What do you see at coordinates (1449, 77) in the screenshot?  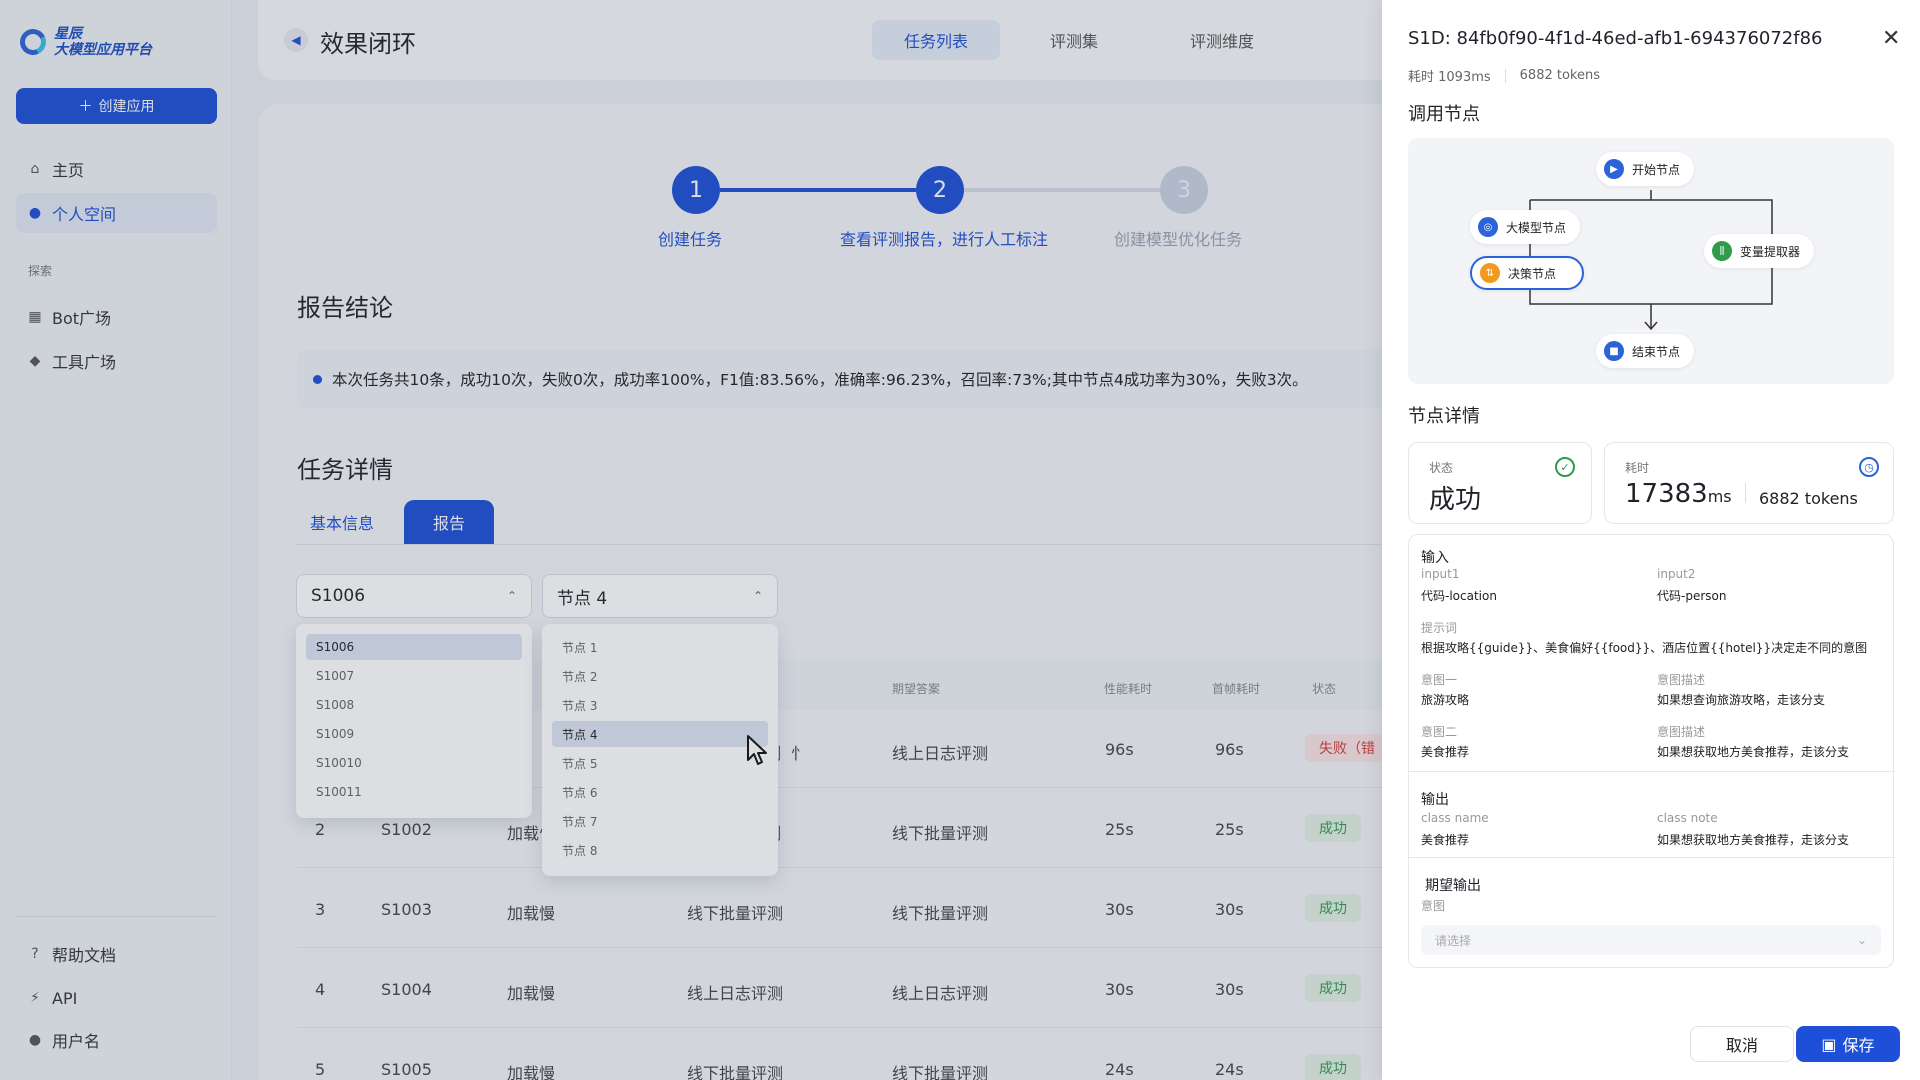 I see `meta-time: 耗时 1093ms` at bounding box center [1449, 77].